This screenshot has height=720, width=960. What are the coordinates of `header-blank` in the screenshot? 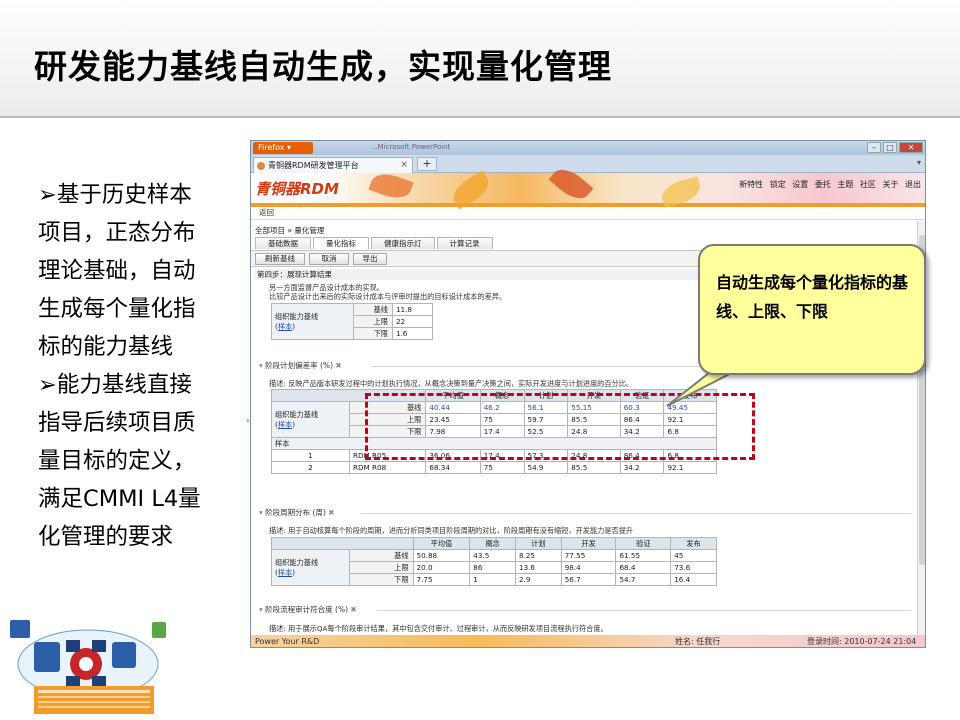 It's located at (342, 543).